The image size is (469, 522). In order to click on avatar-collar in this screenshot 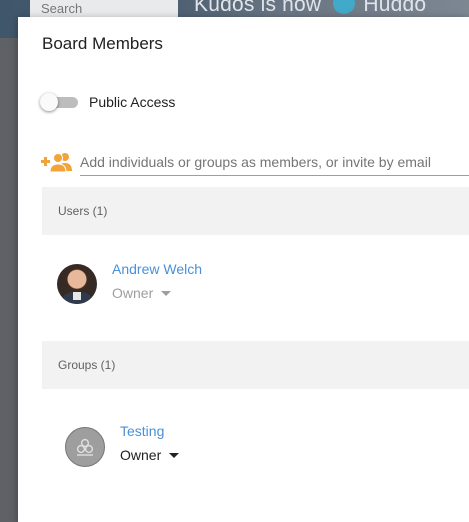, I will do `click(77, 296)`.